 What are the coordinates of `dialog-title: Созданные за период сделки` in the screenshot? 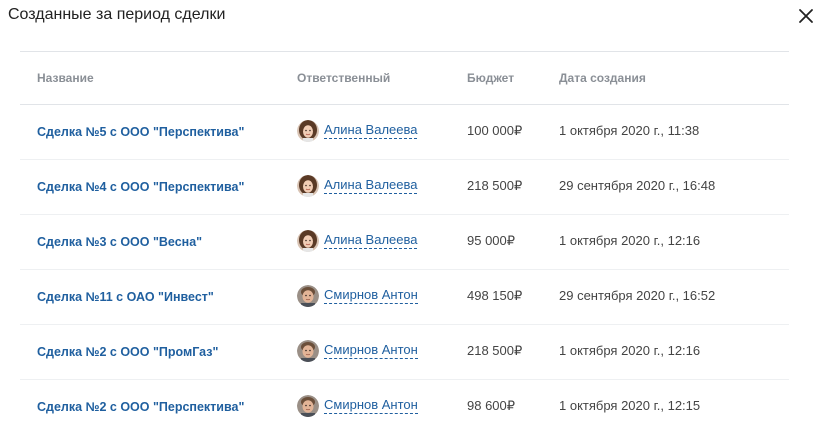 It's located at (117, 14).